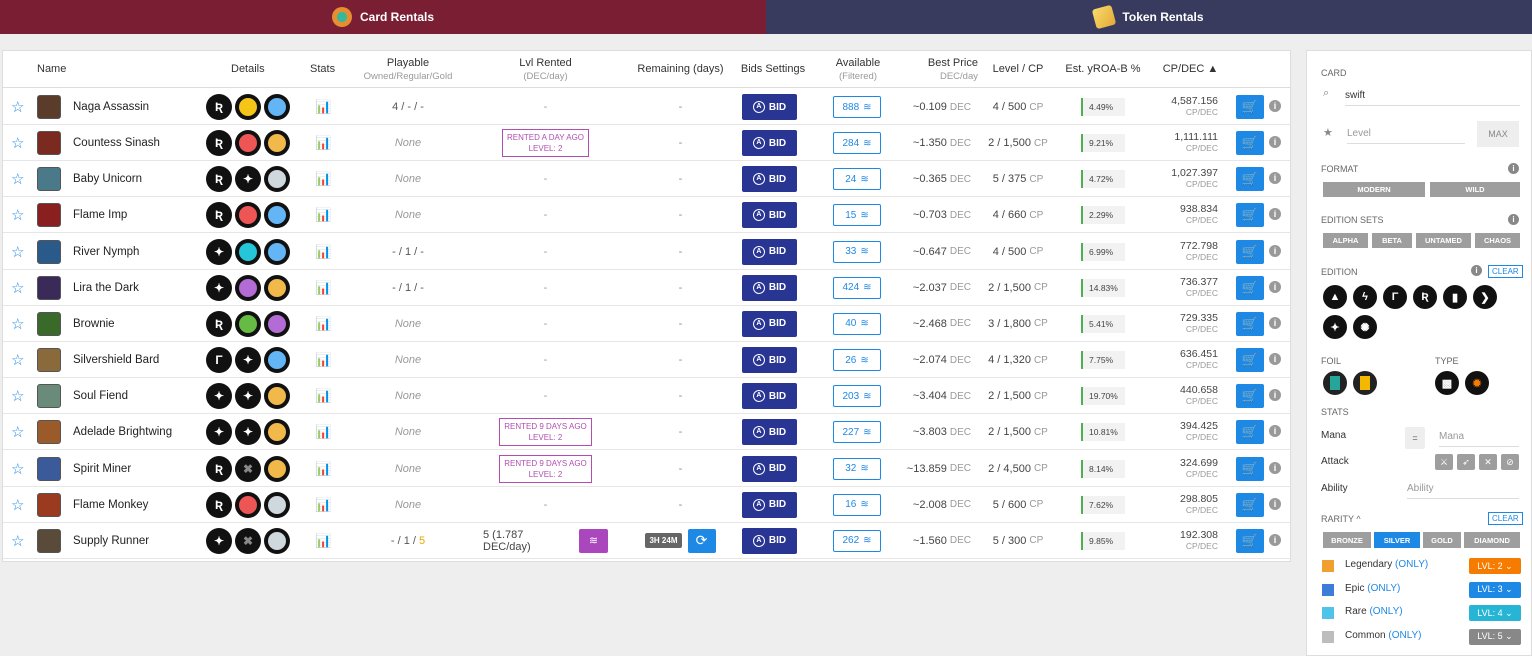 The width and height of the screenshot is (1532, 656). Describe the element at coordinates (857, 215) in the screenshot. I see `available-button: 15 ≋` at that location.